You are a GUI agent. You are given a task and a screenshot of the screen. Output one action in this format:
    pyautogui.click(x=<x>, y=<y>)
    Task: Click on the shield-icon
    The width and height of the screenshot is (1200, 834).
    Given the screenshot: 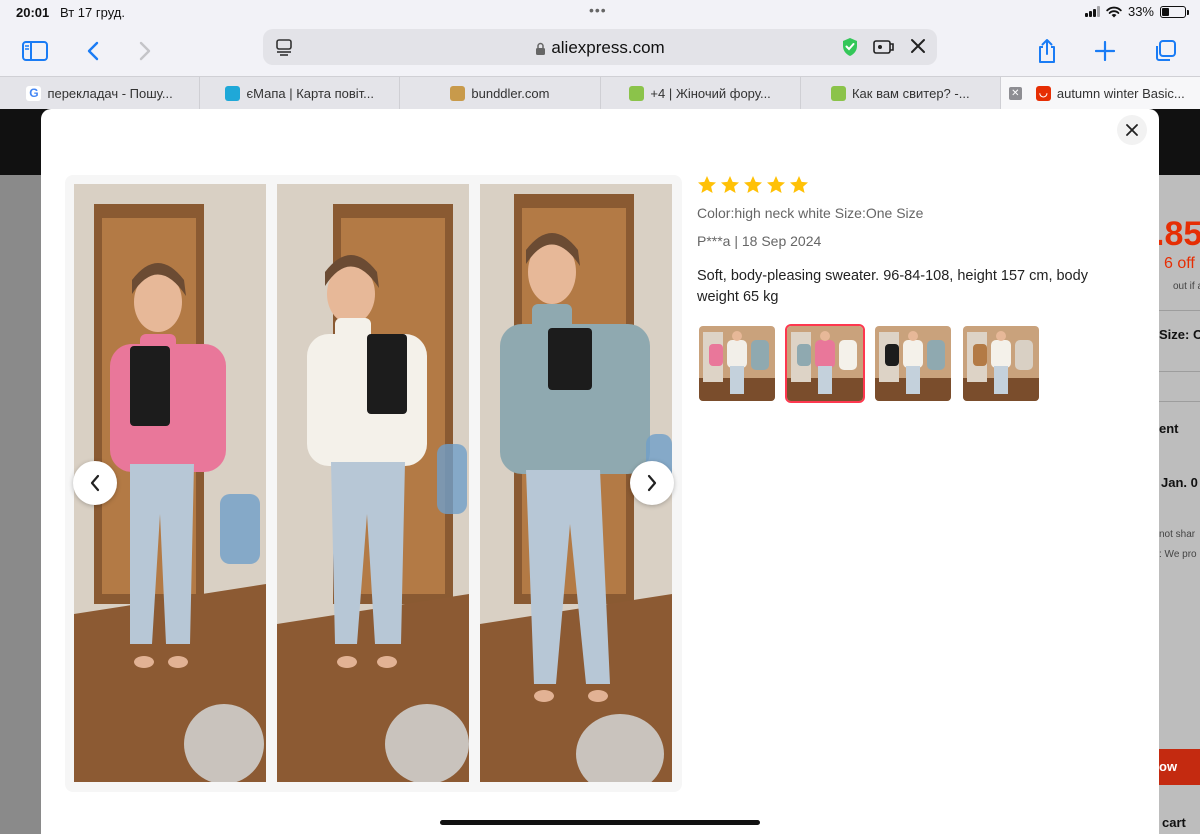 What is the action you would take?
    pyautogui.click(x=850, y=49)
    